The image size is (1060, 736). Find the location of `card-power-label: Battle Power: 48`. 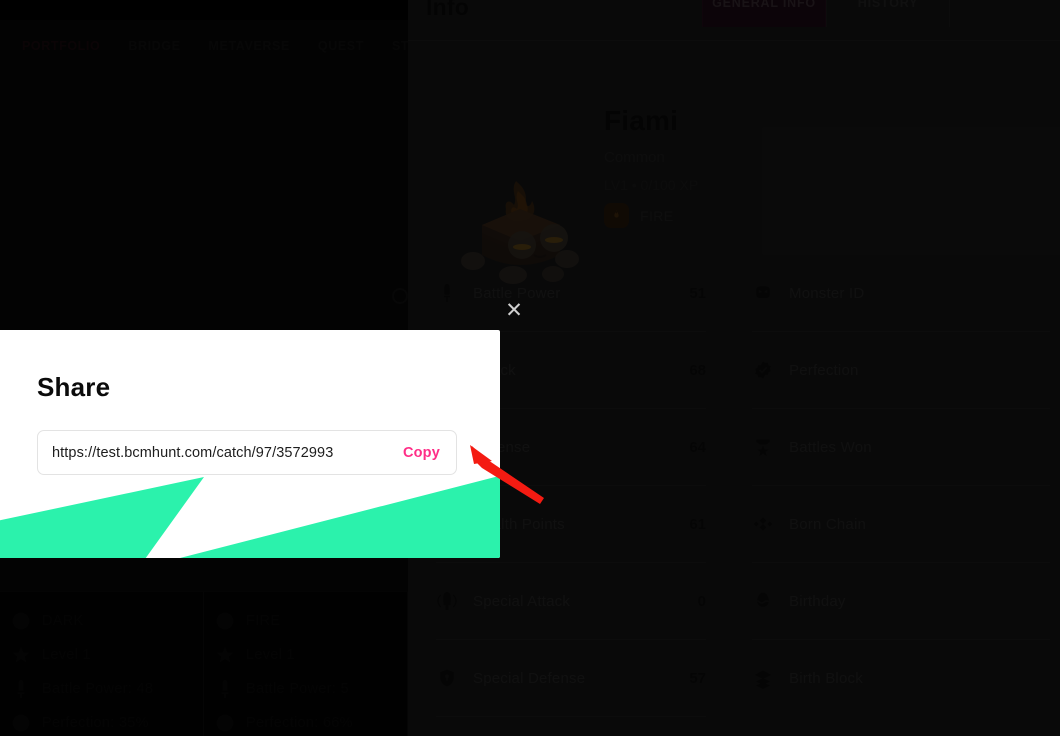

card-power-label: Battle Power: 48 is located at coordinates (98, 689).